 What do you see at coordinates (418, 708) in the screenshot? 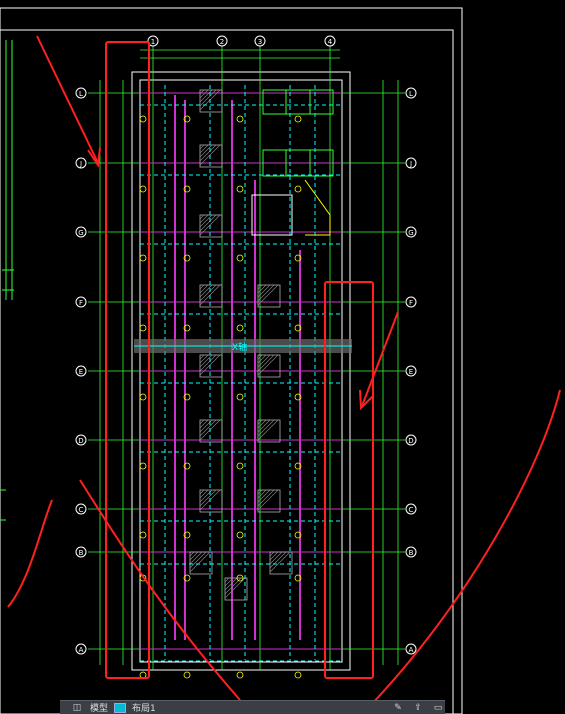
I see `share-icon: ⇪` at bounding box center [418, 708].